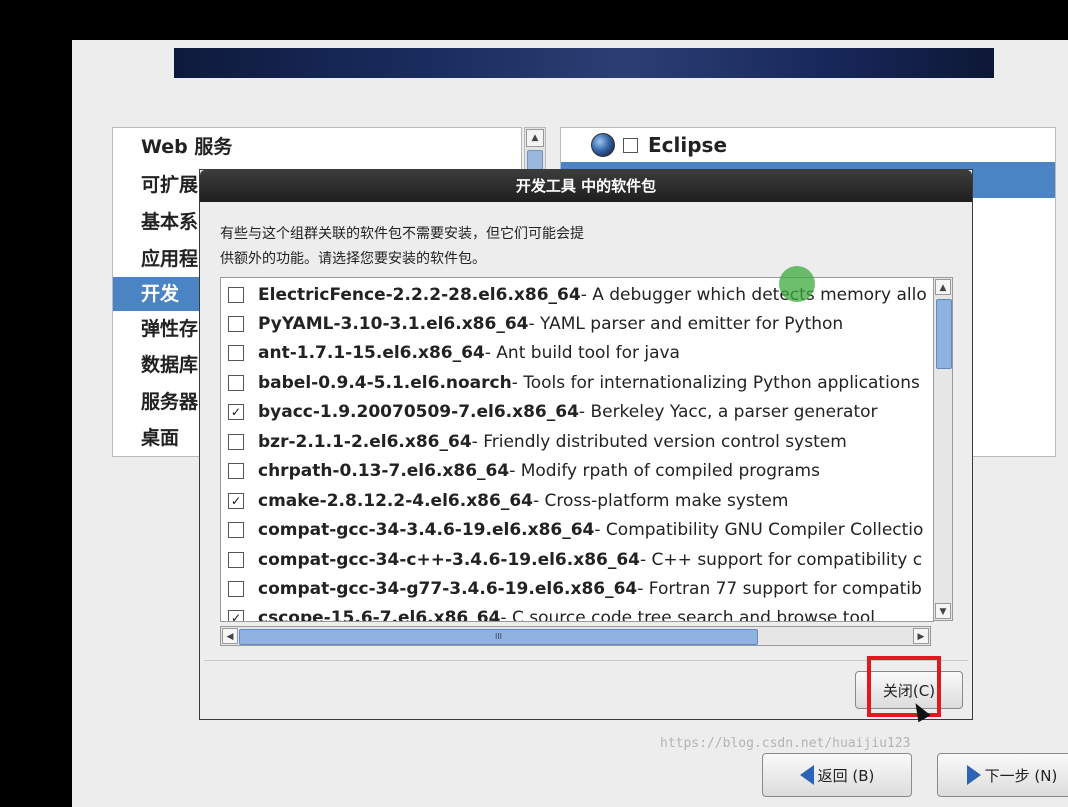  I want to click on package-category-item: Eclipse, so click(808, 145).